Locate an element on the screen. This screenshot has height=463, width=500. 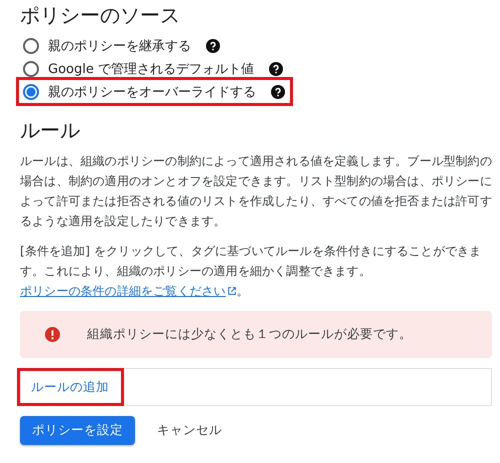
external-link-icon is located at coordinates (231, 291).